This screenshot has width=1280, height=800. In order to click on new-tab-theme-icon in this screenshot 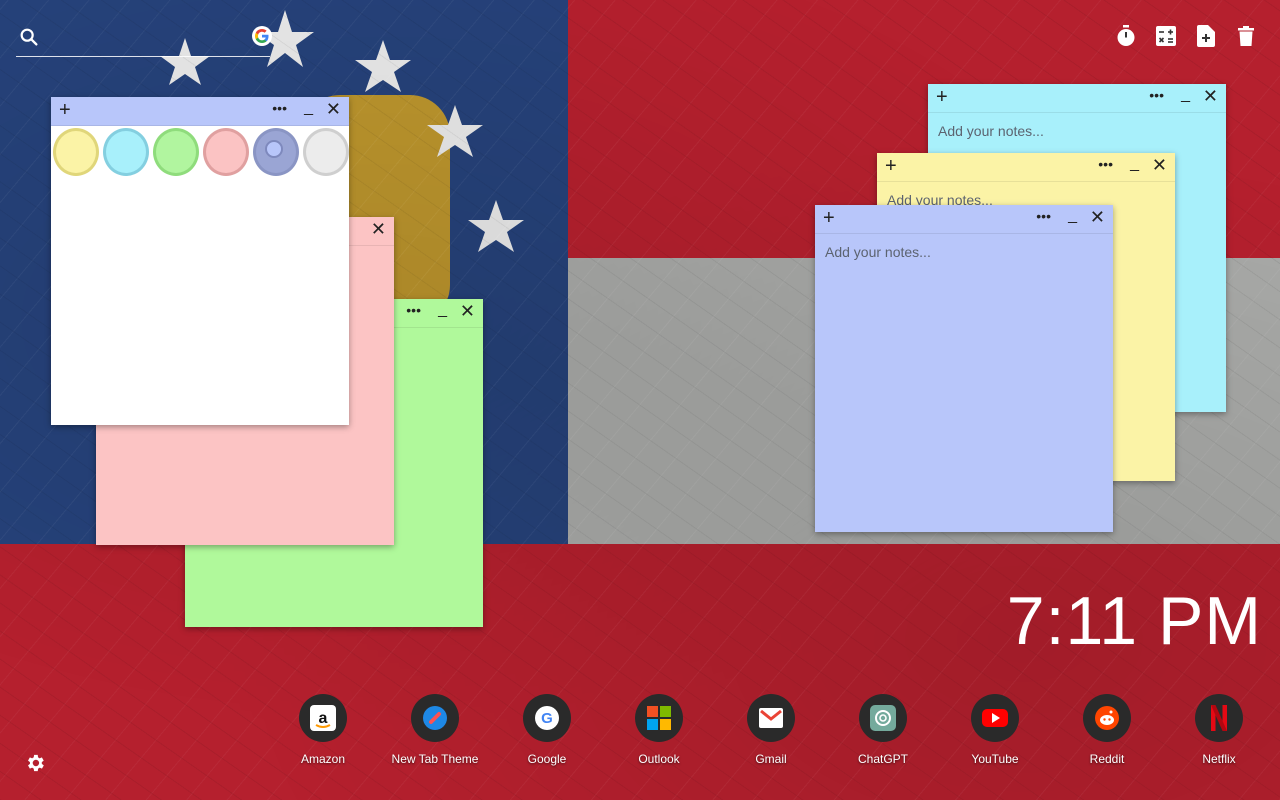, I will do `click(435, 718)`.